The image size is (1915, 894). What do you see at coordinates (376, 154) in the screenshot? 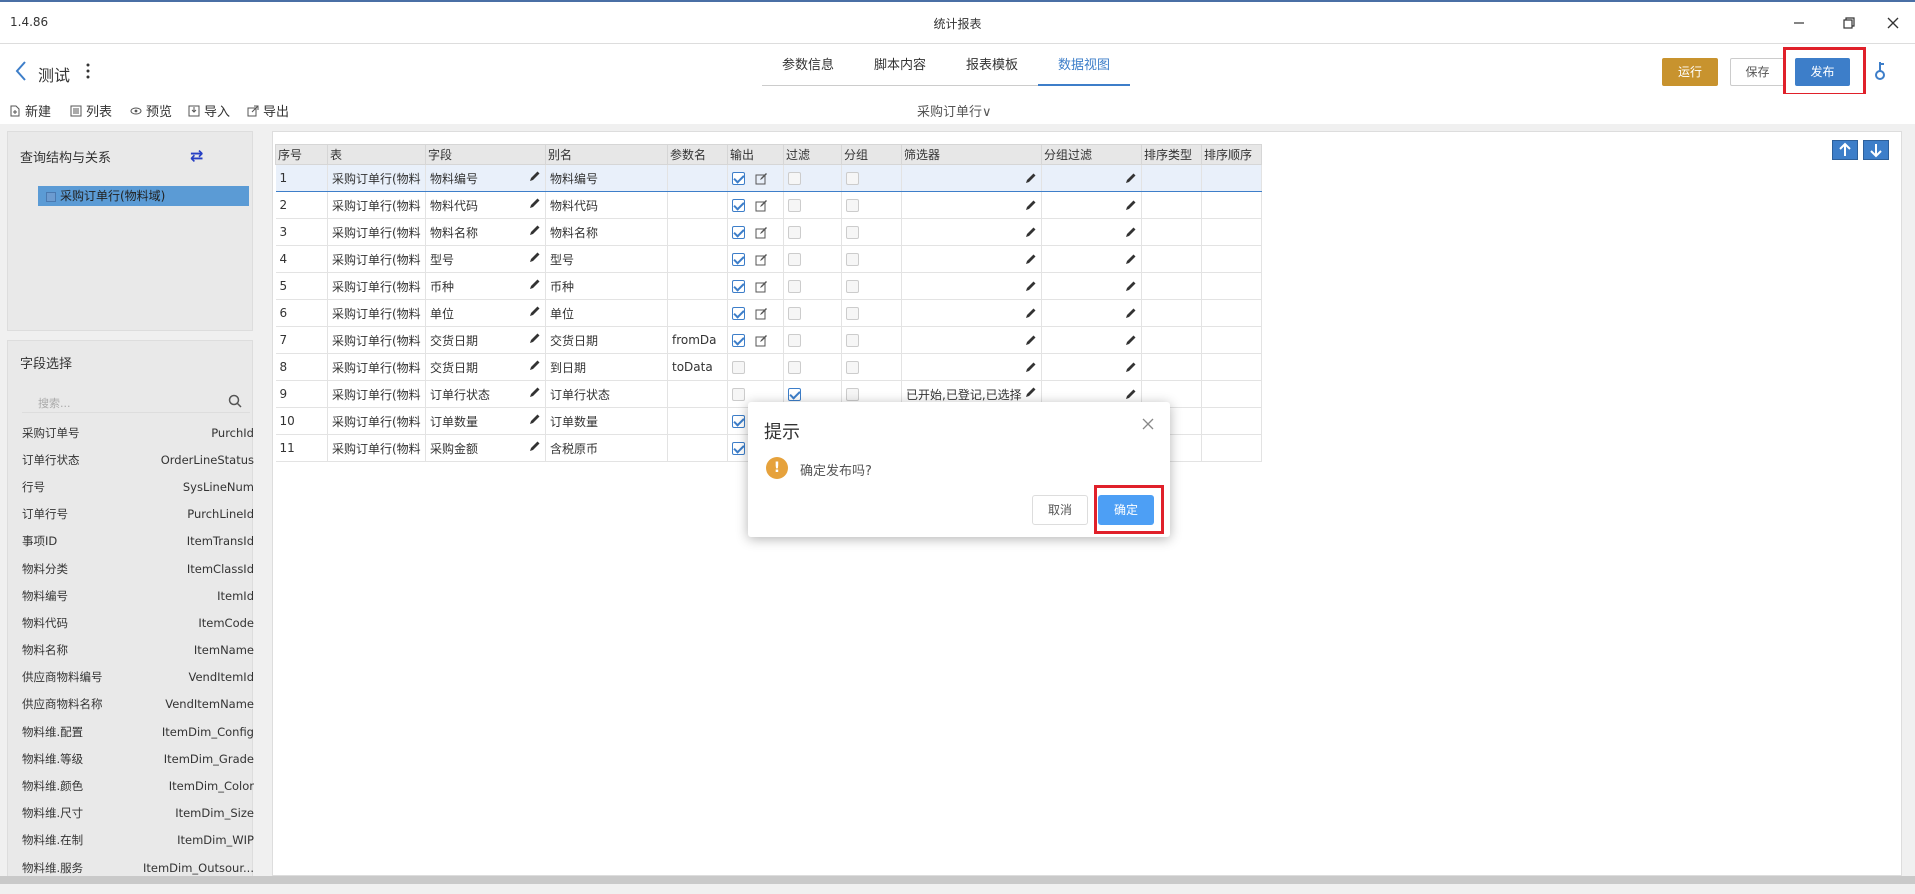
I see `column-header: 表` at bounding box center [376, 154].